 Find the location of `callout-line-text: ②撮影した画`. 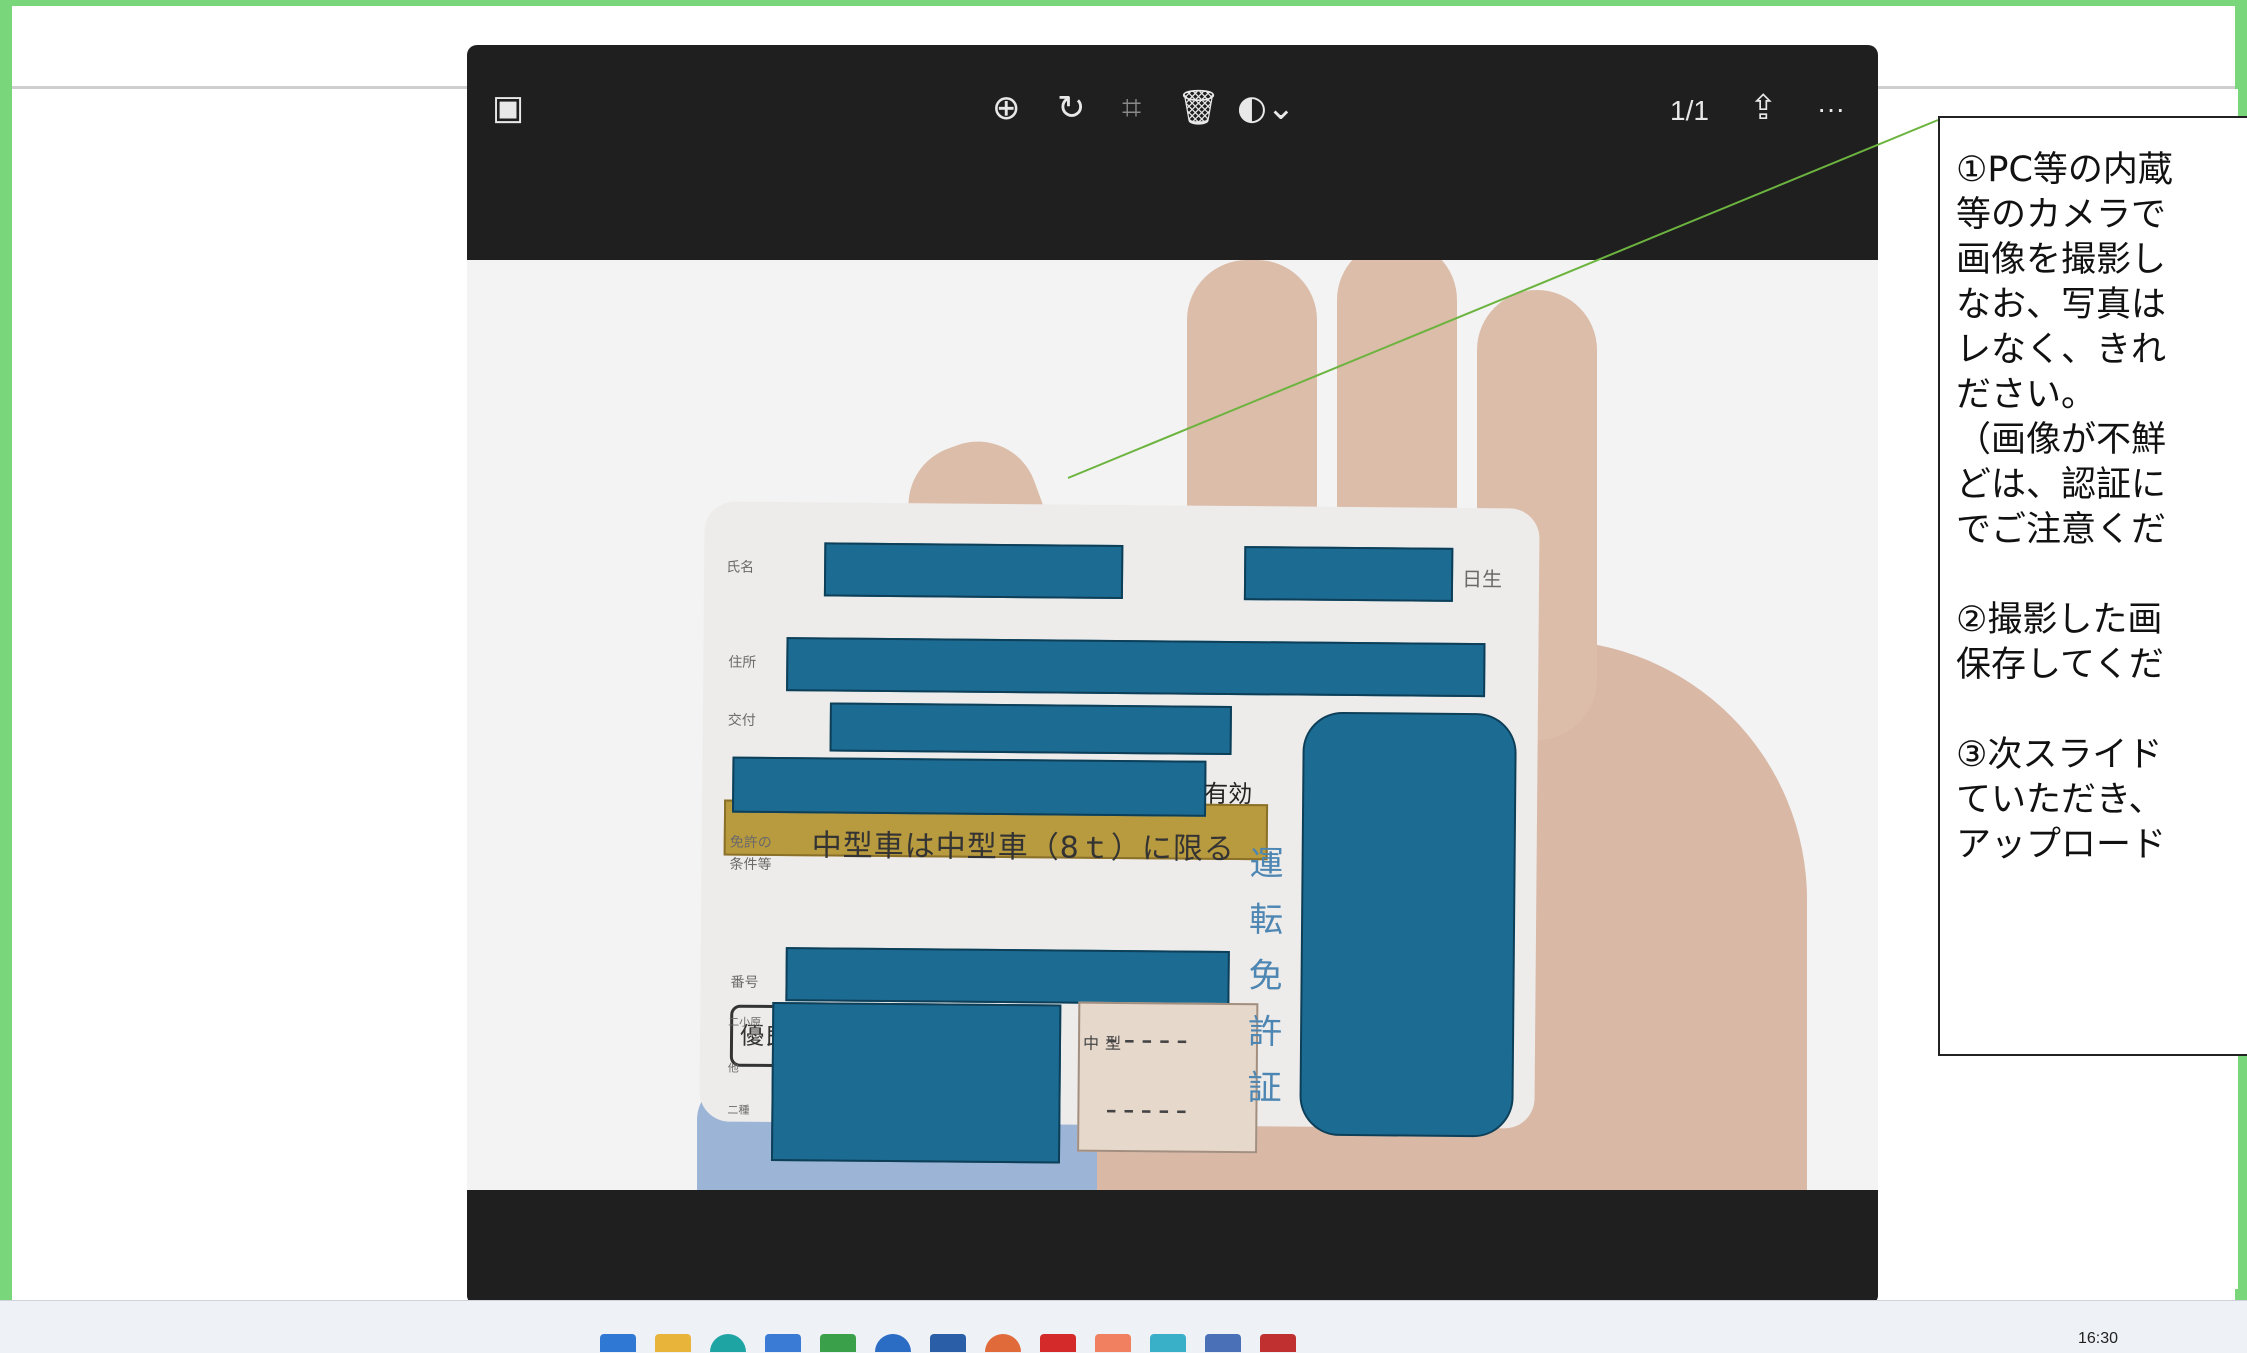

callout-line-text: ②撮影した画 is located at coordinates (2059, 620).